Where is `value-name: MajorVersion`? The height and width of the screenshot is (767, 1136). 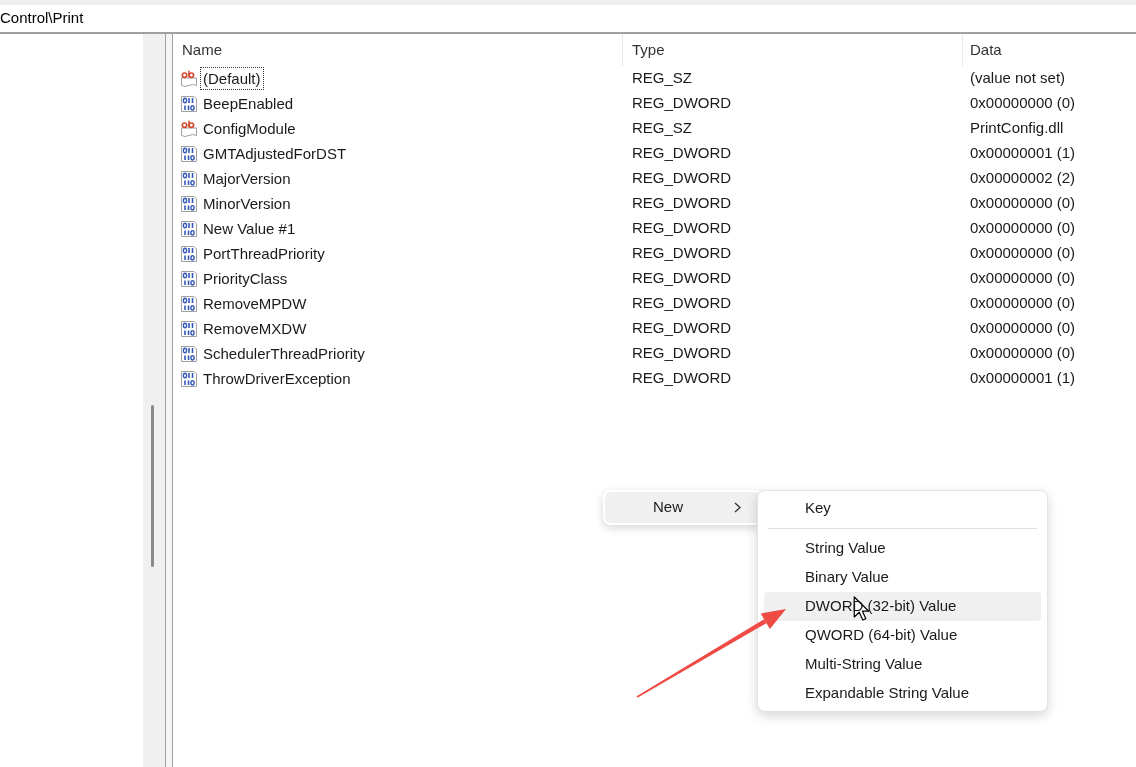
value-name: MajorVersion is located at coordinates (247, 178).